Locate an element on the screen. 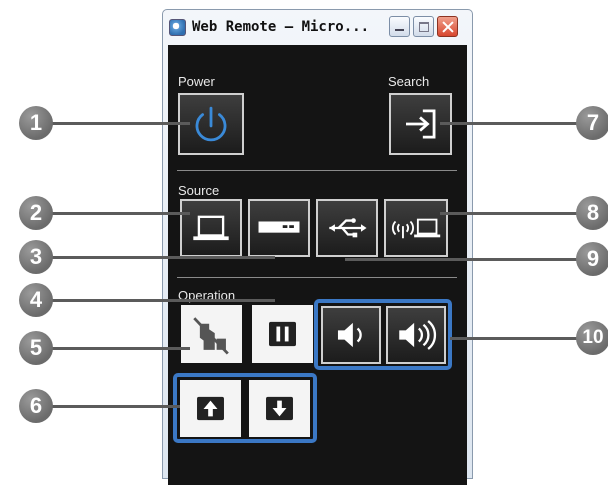 This screenshot has width=608, height=485. video-source-button is located at coordinates (279, 228).